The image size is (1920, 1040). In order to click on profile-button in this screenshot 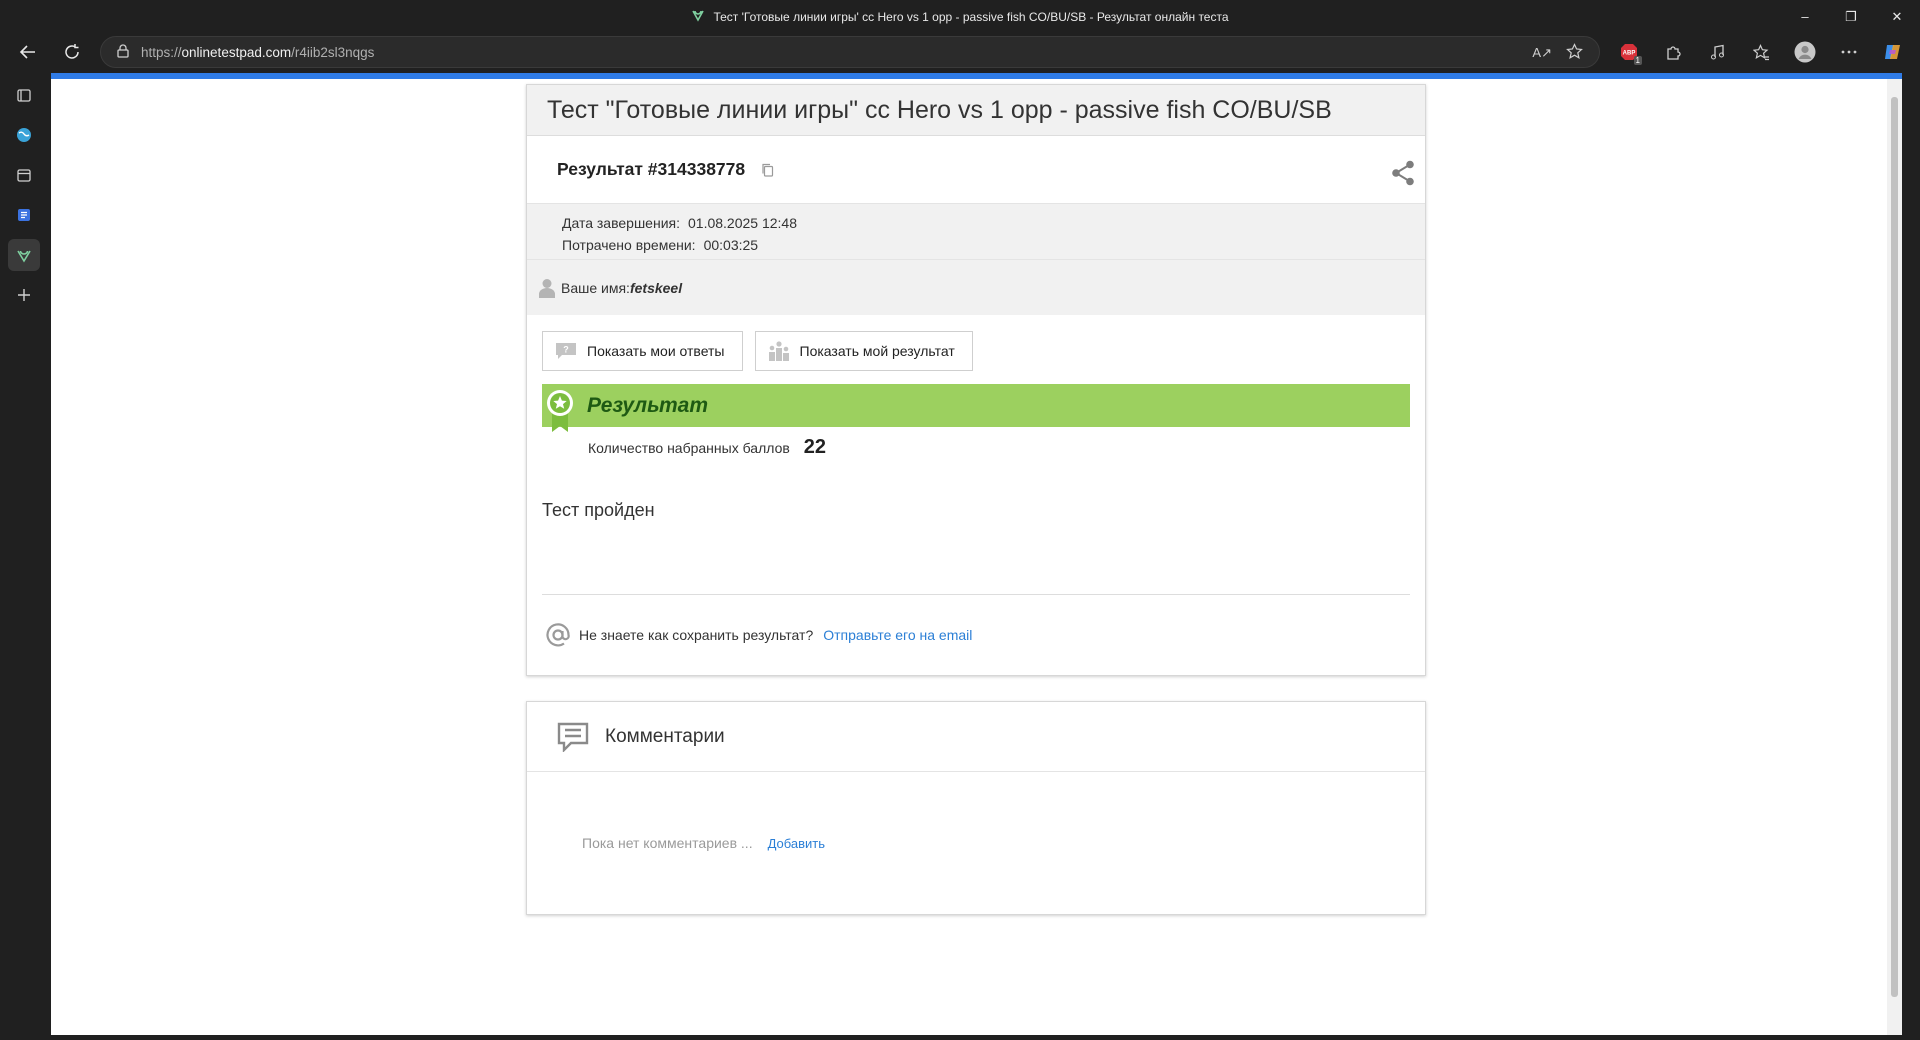, I will do `click(1805, 52)`.